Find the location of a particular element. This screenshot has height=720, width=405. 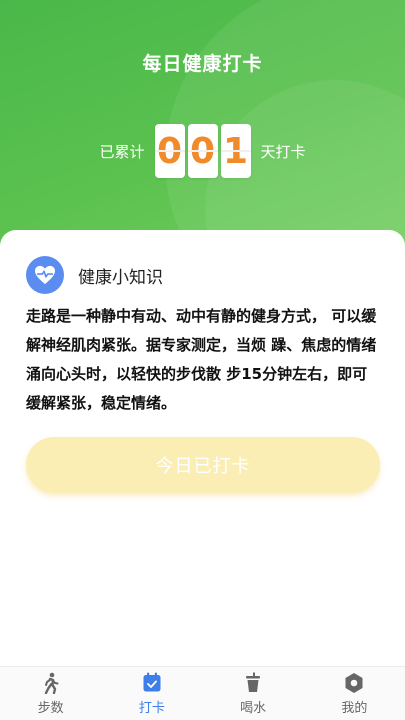

bottom-tabbar: 步数 打卡 喝水 我的 is located at coordinates (202, 693).